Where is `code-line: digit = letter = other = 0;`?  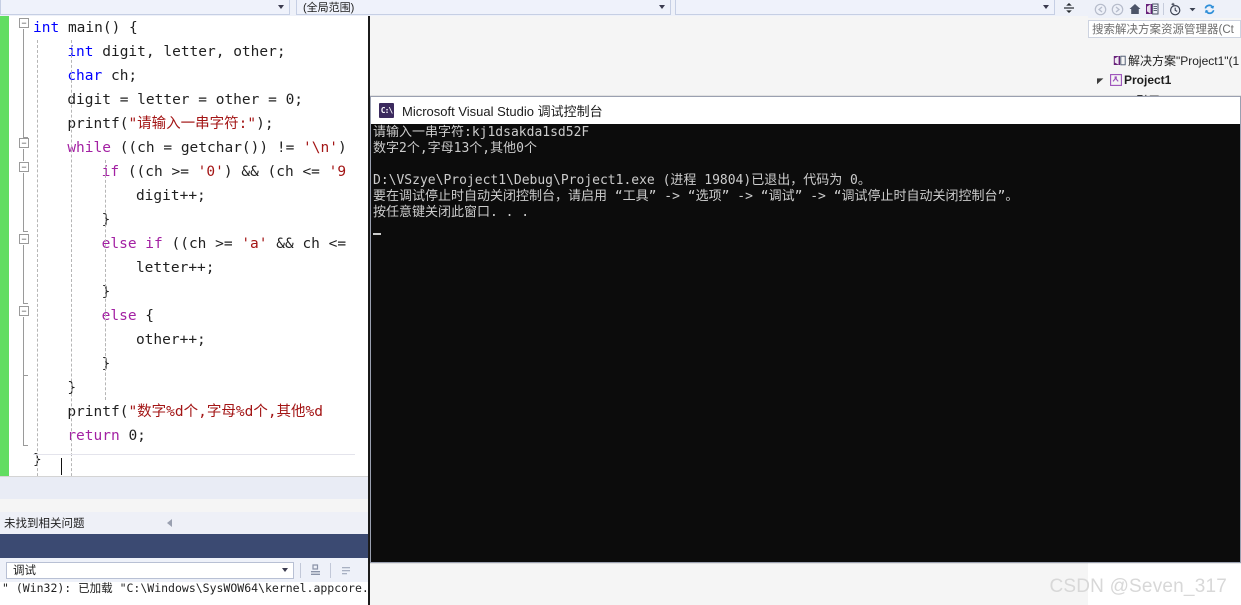 code-line: digit = letter = other = 0; is located at coordinates (185, 100).